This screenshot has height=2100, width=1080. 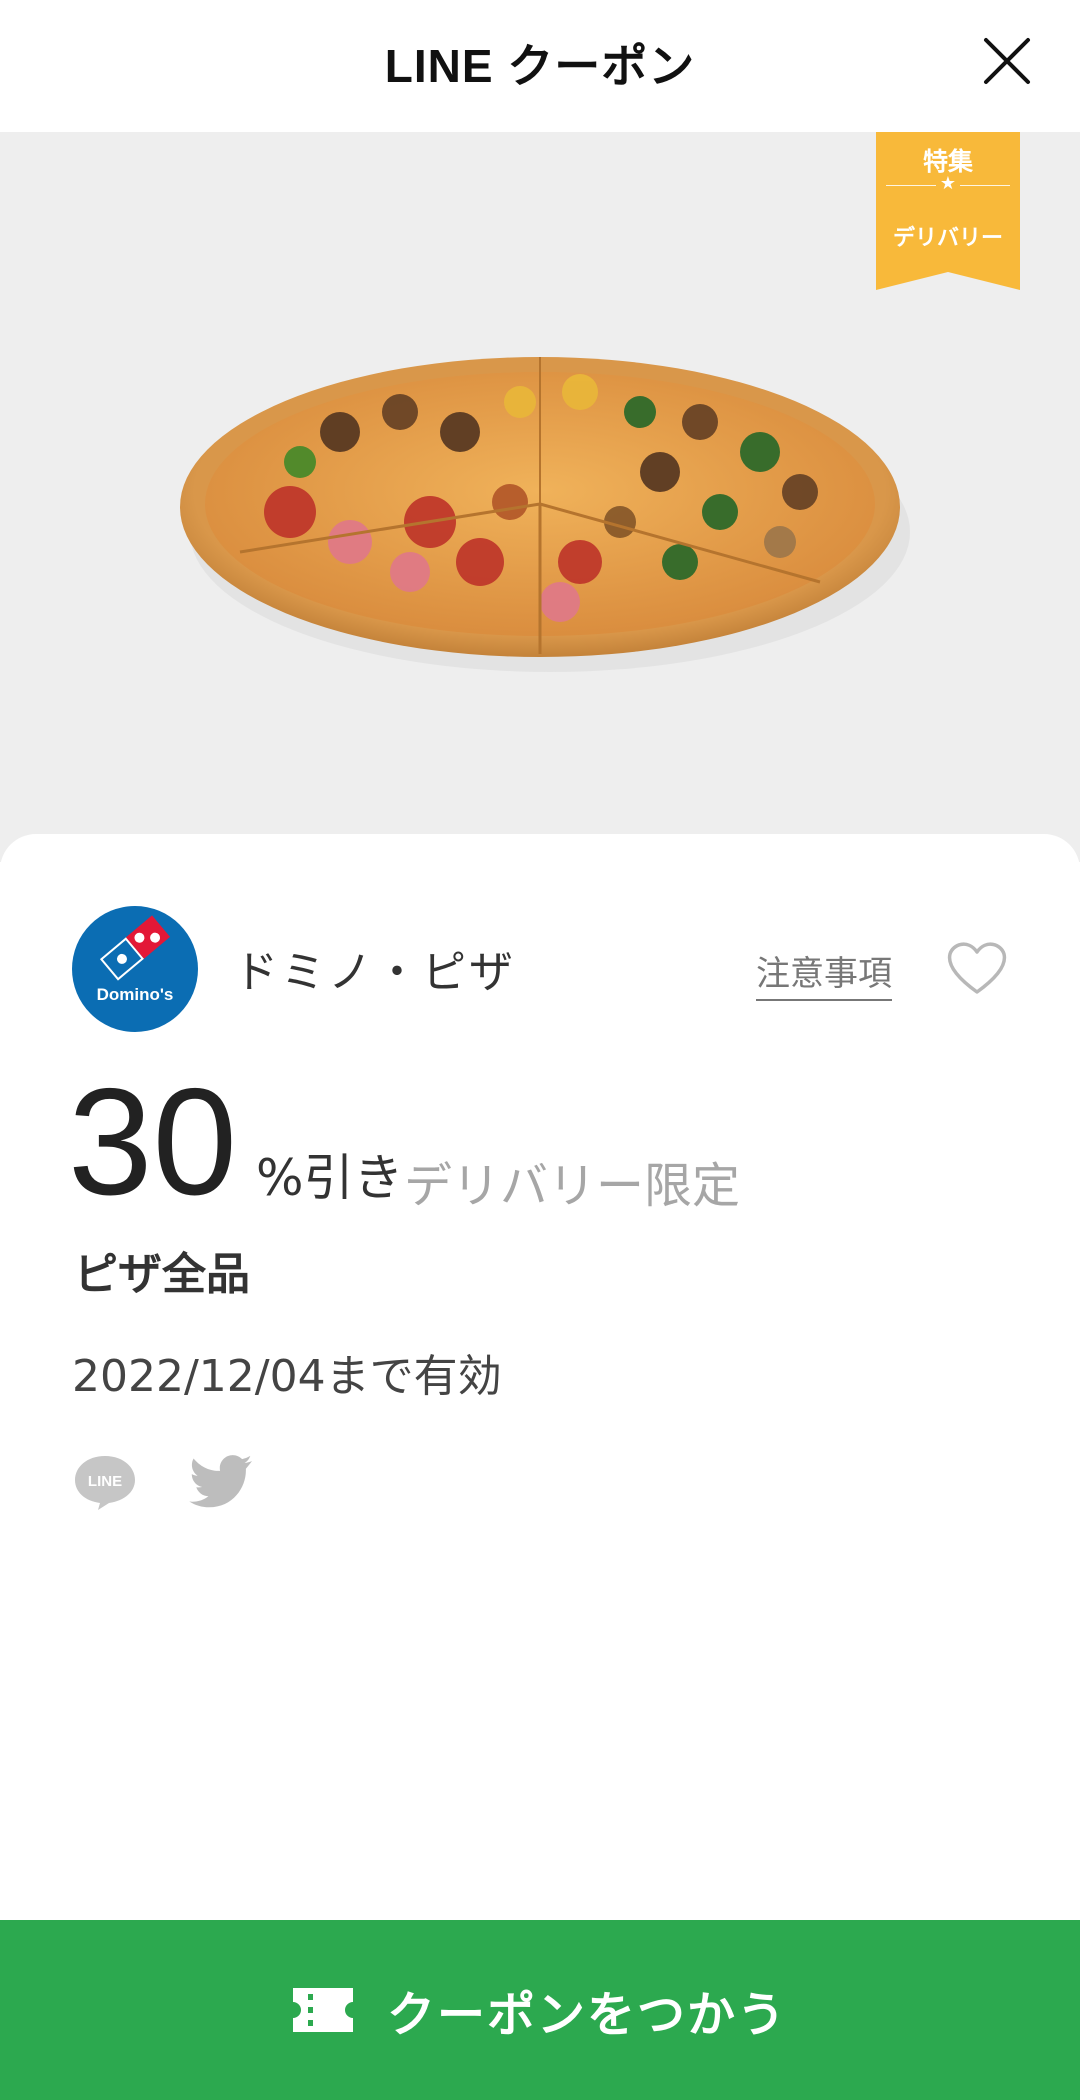 I want to click on header-bar: LINE クーポン, so click(x=540, y=66).